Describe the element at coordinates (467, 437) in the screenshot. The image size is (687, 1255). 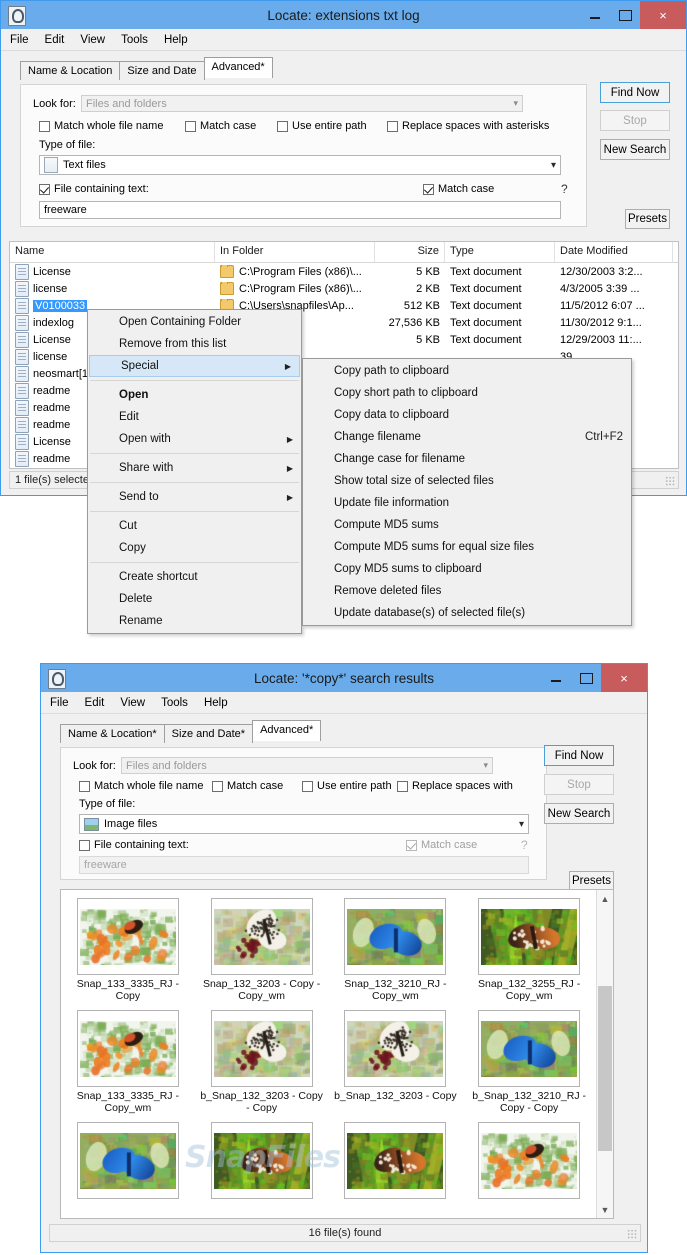
I see `submenu-item: Change filename Ctrl+F2` at that location.